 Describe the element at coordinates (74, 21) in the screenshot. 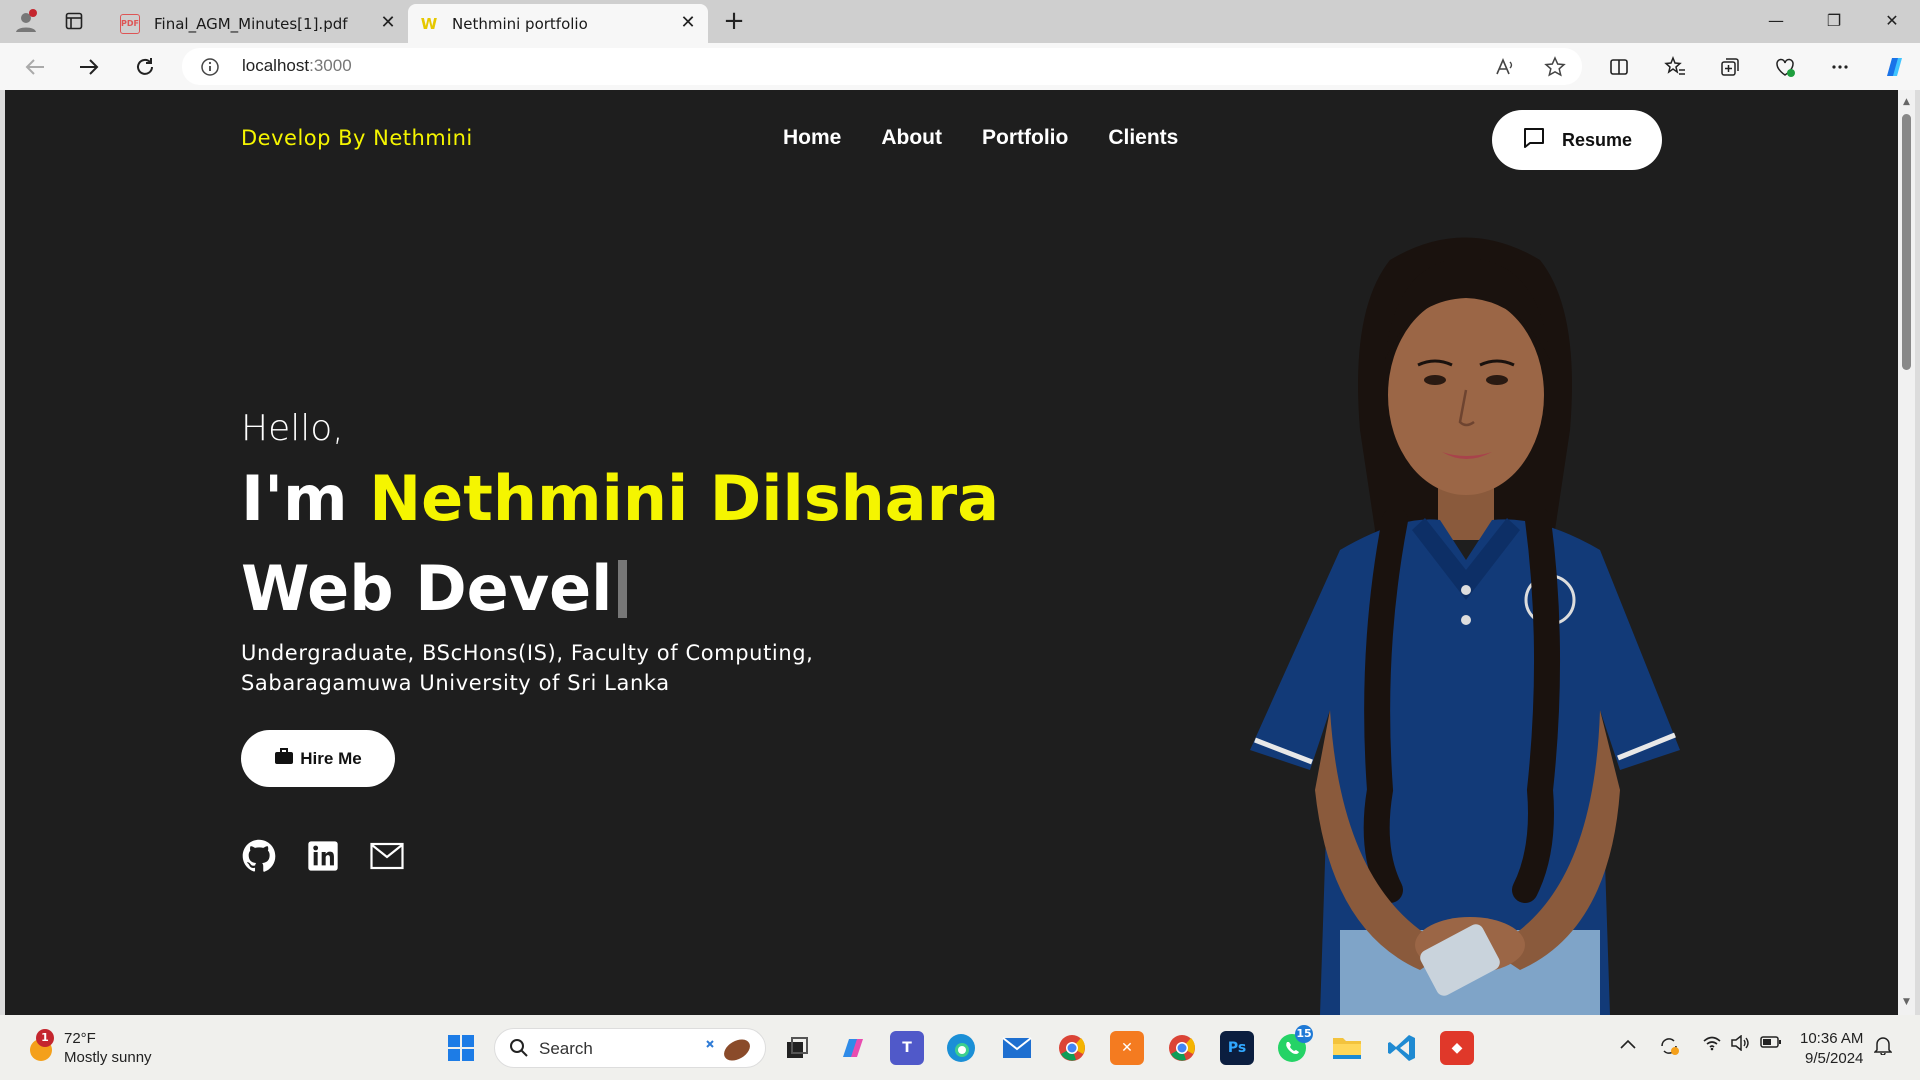

I see `tab-actions-icon` at that location.